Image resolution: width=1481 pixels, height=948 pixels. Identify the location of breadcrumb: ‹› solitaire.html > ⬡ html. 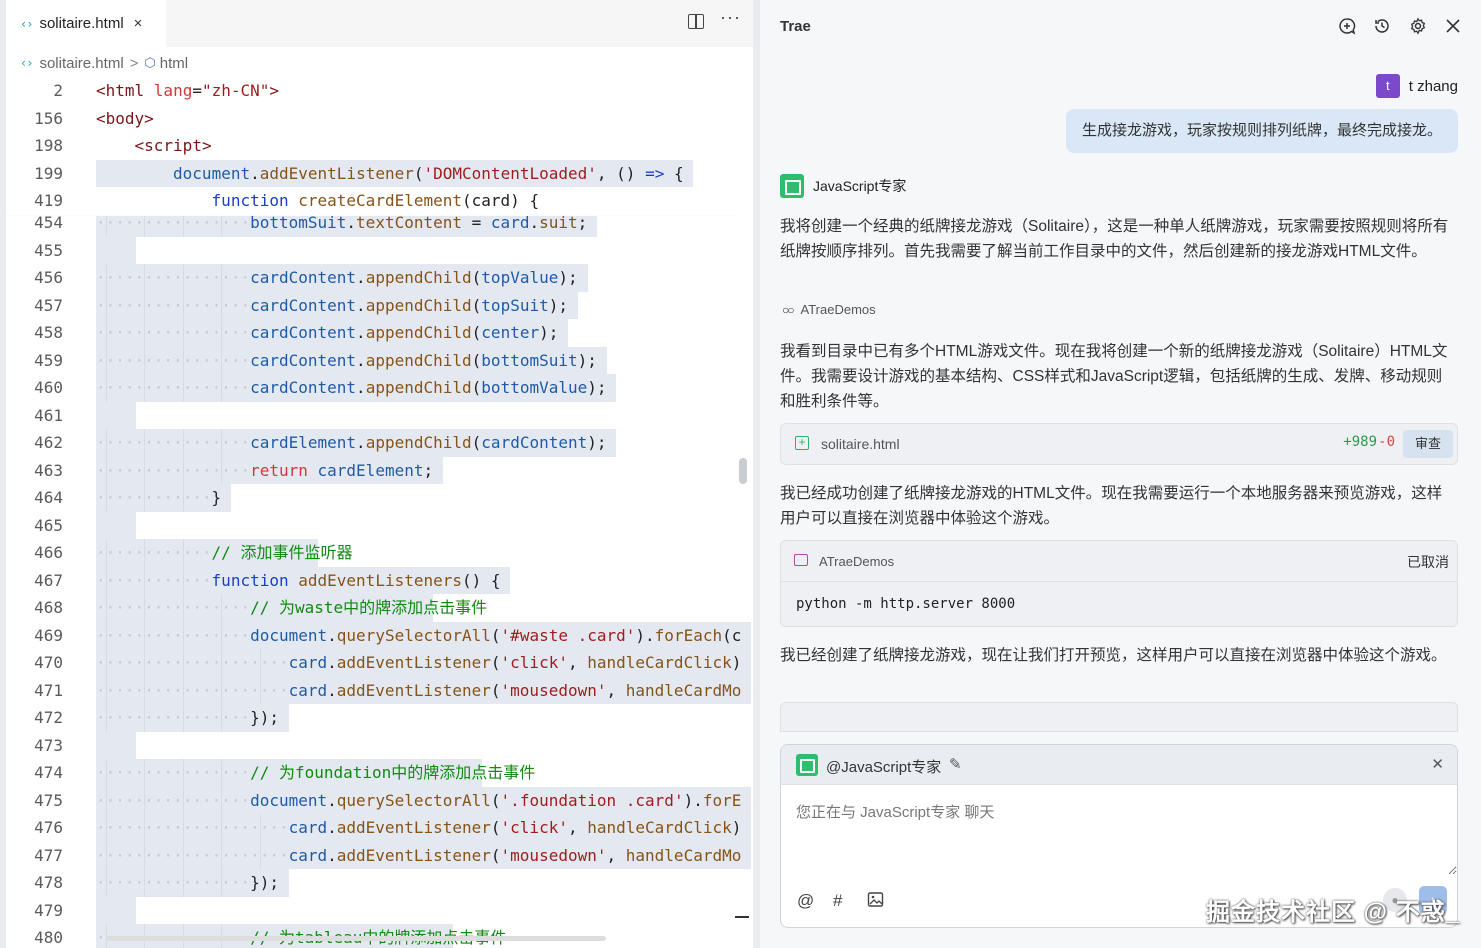
(104, 63).